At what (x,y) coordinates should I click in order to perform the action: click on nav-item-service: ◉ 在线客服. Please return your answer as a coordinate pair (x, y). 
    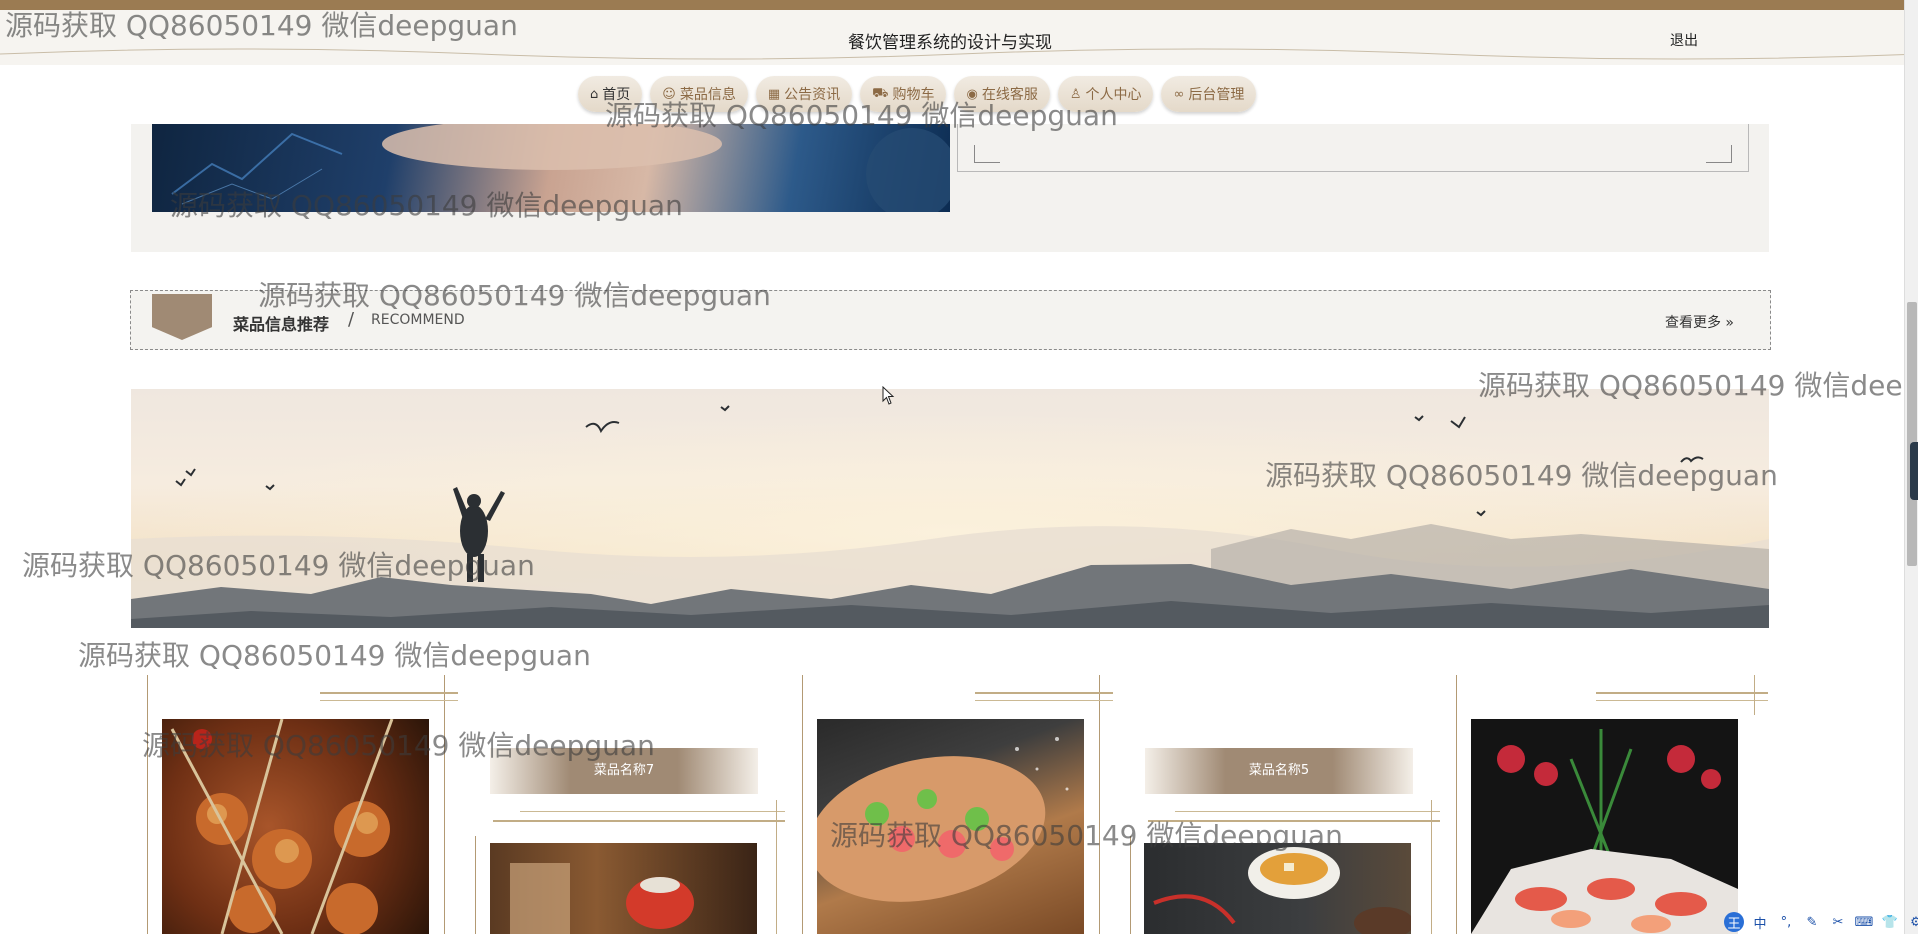
    Looking at the image, I should click on (1002, 94).